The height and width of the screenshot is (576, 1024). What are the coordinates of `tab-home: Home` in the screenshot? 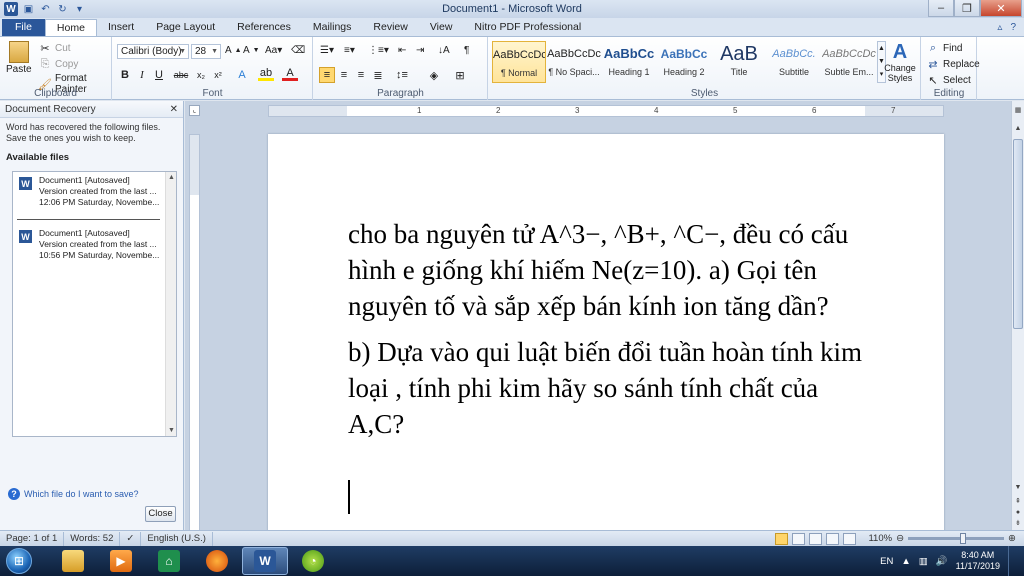 It's located at (70, 27).